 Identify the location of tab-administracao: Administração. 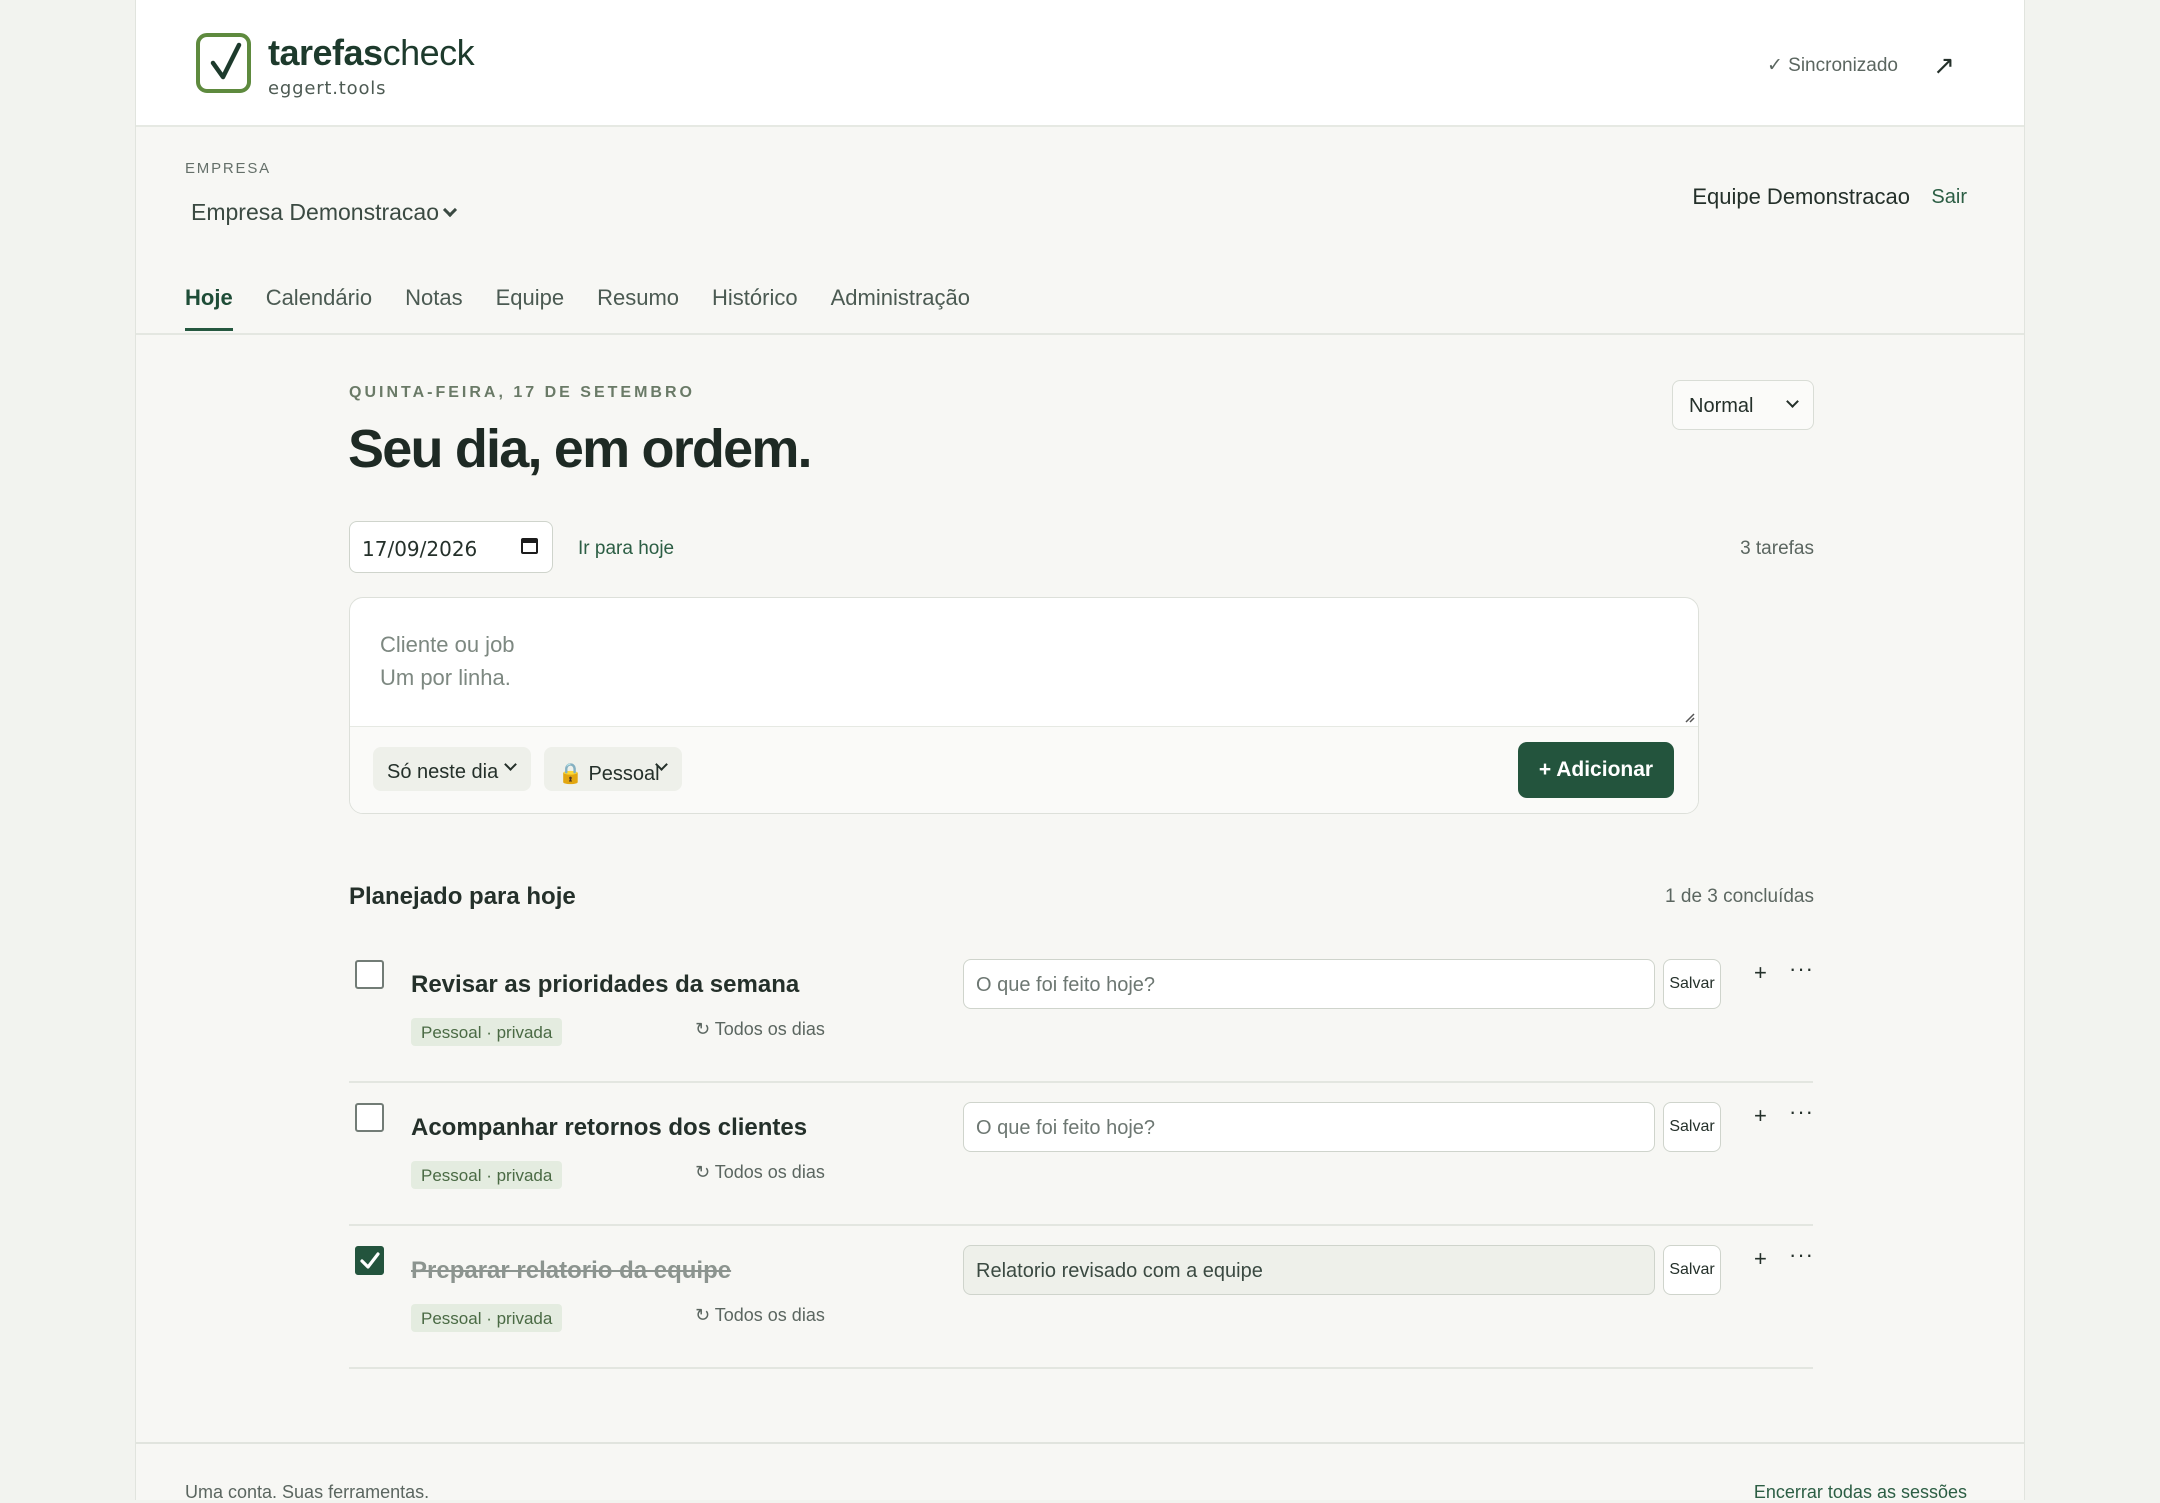
(900, 308).